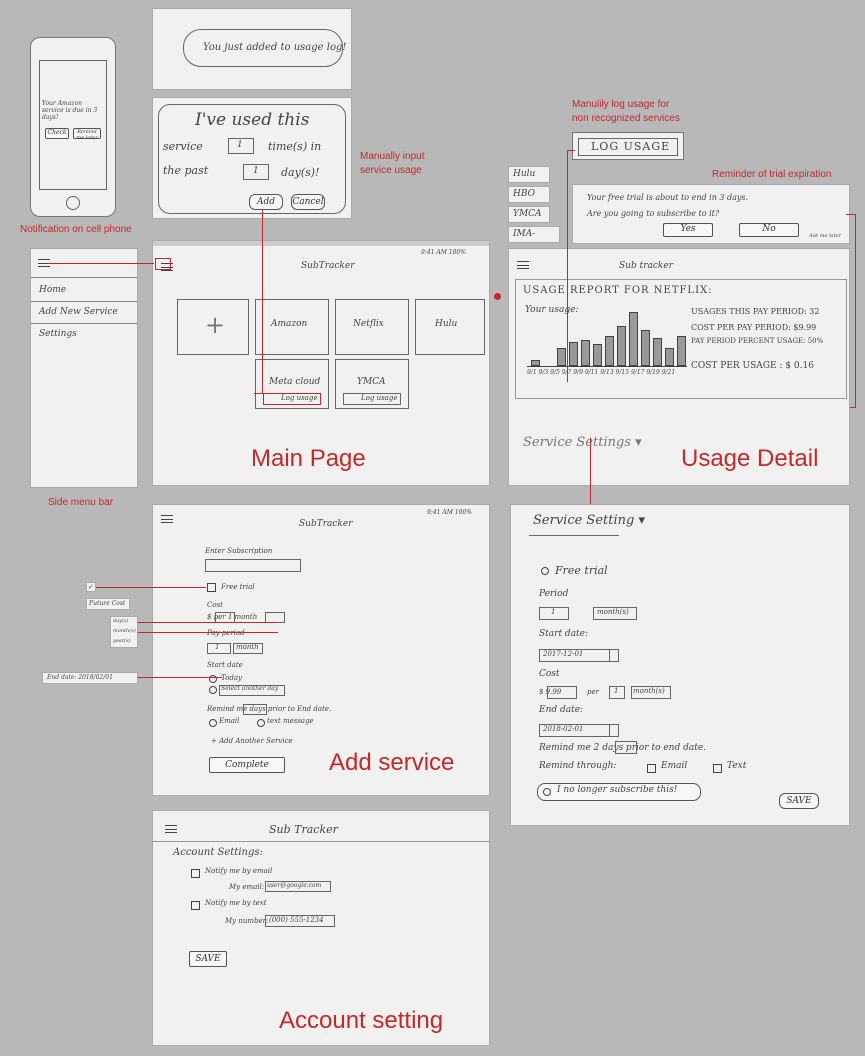 The height and width of the screenshot is (1056, 865). Describe the element at coordinates (252, 741) in the screenshot. I see `add-another-link: + Add Another Service` at that location.